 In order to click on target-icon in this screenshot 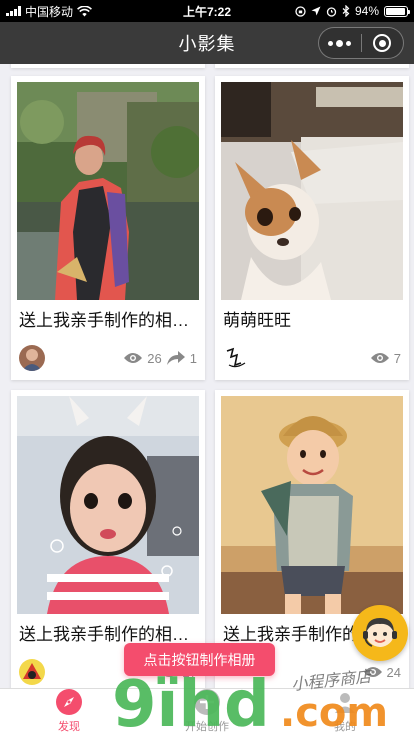, I will do `click(382, 43)`.